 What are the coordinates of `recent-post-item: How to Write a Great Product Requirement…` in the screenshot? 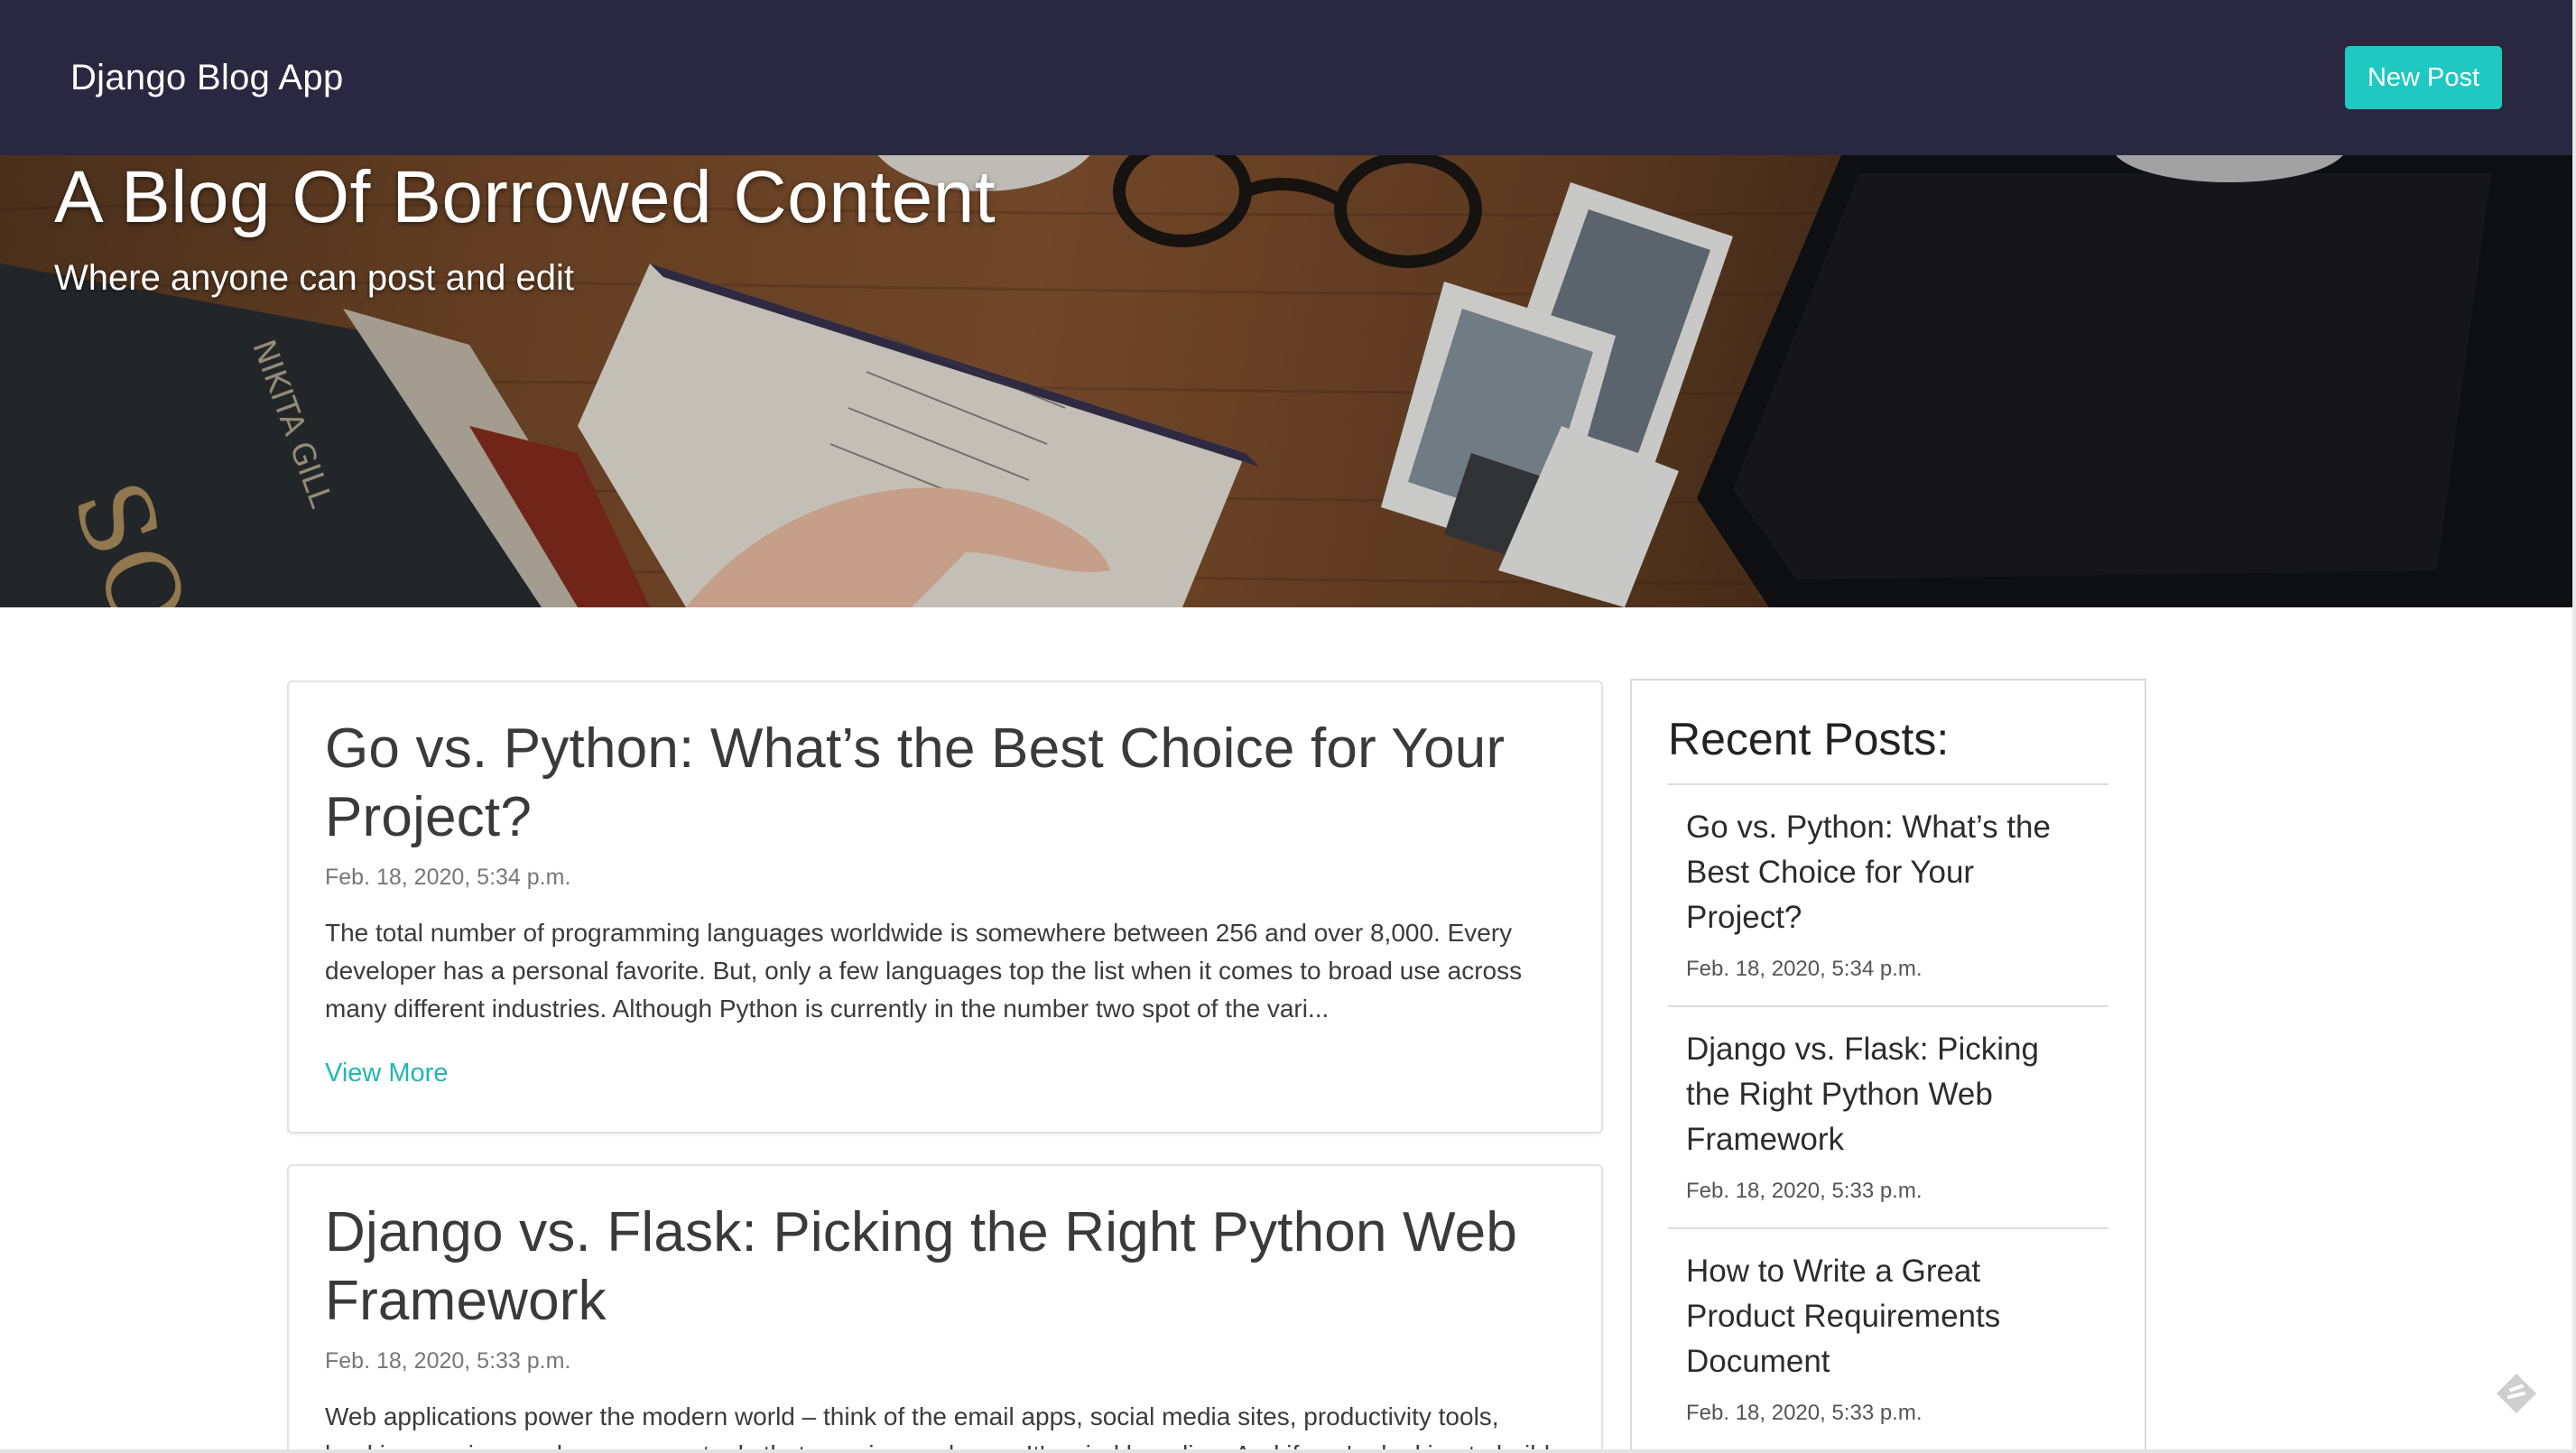 It's located at (1888, 1340).